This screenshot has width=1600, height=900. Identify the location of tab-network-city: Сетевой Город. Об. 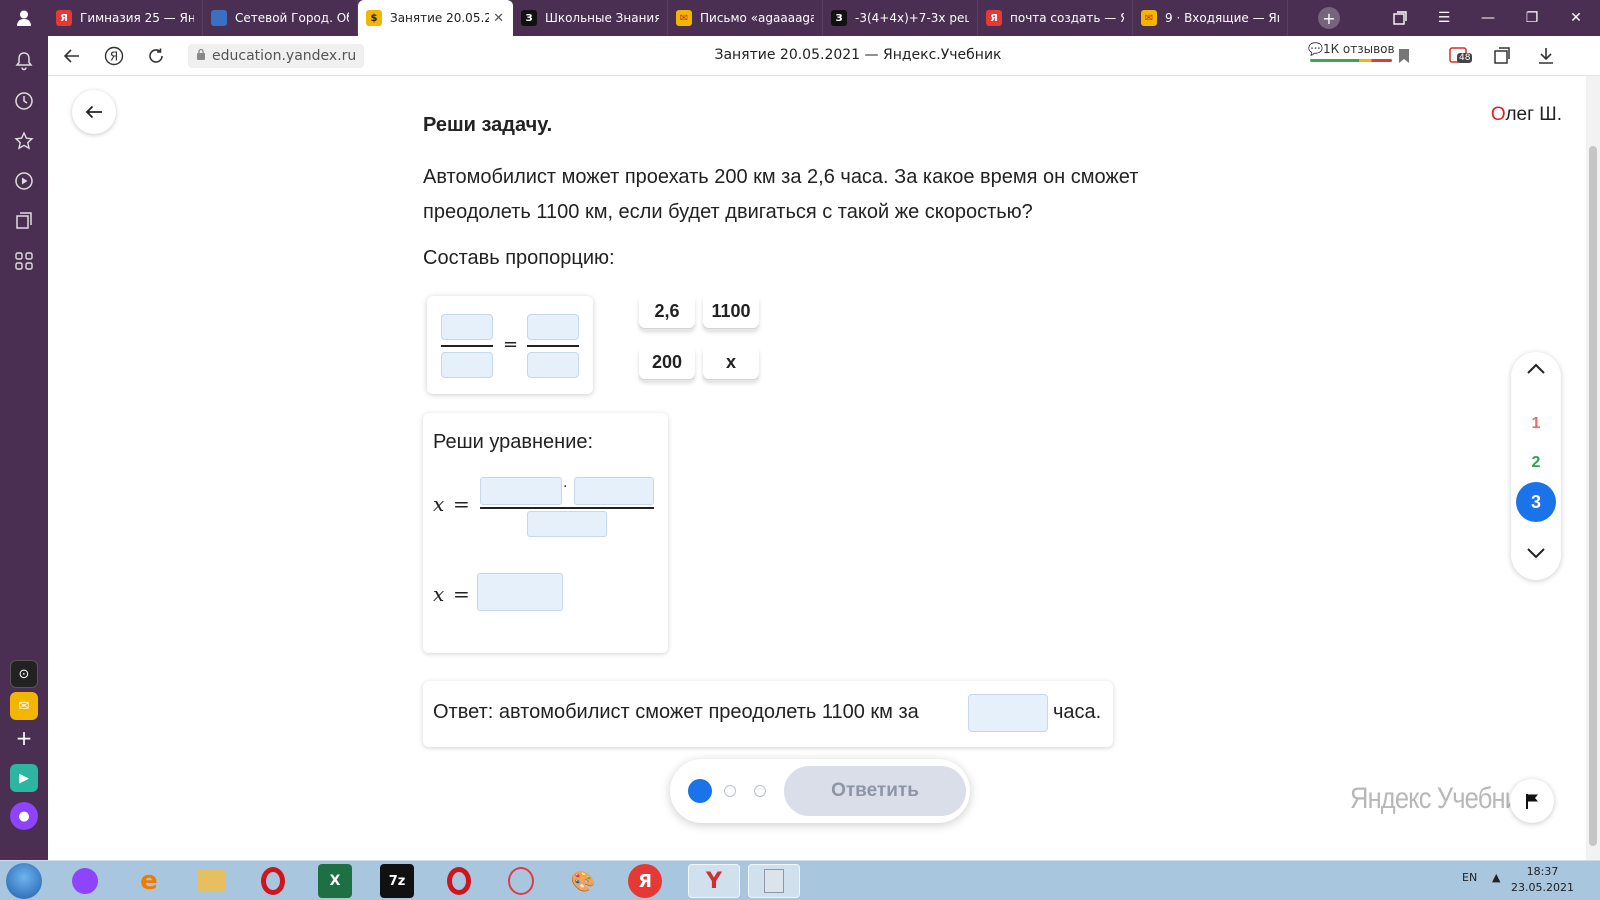
(280, 18).